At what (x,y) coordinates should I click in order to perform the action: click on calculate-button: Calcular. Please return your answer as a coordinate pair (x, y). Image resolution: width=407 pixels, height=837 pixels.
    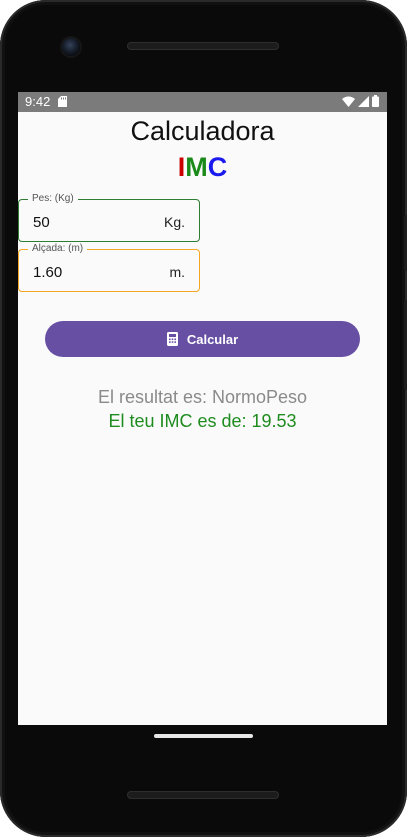
    Looking at the image, I should click on (202, 339).